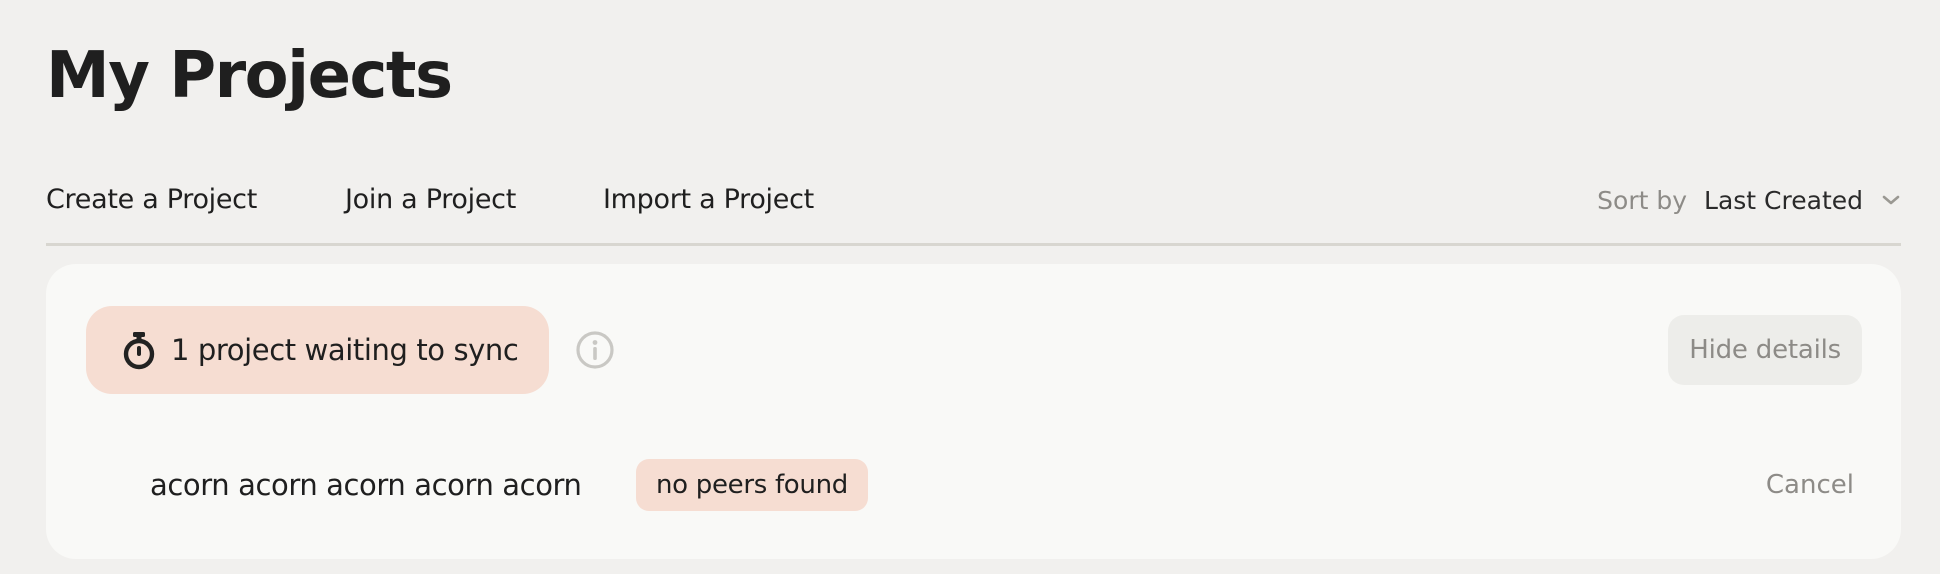 The height and width of the screenshot is (574, 1940). What do you see at coordinates (1891, 200) in the screenshot?
I see `chevron-down-icon` at bounding box center [1891, 200].